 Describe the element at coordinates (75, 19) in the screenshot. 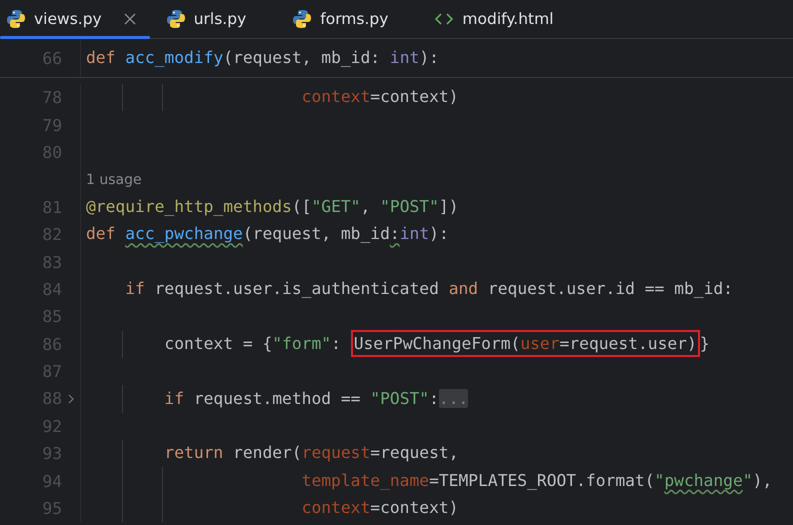

I see `file-tab: views.py` at that location.